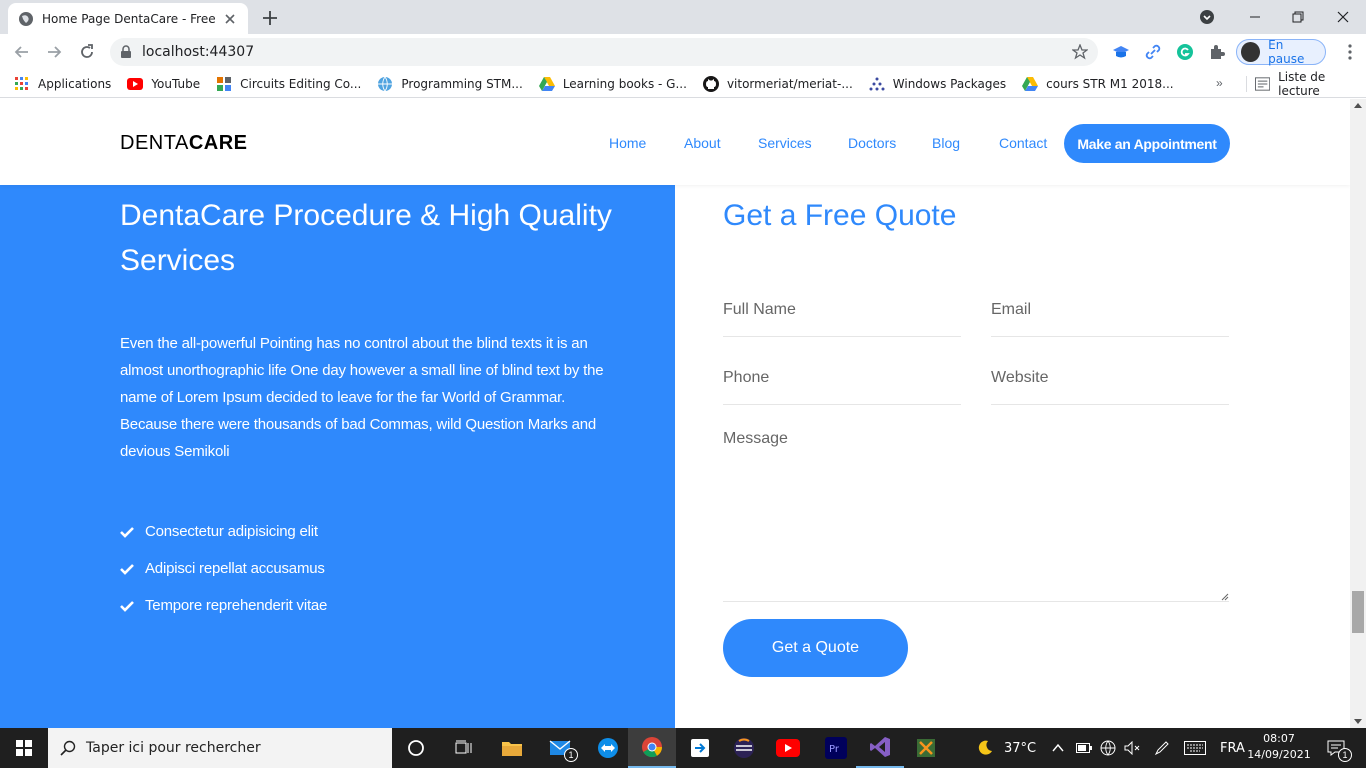  Describe the element at coordinates (1108, 748) in the screenshot. I see `network-globe-icon` at that location.